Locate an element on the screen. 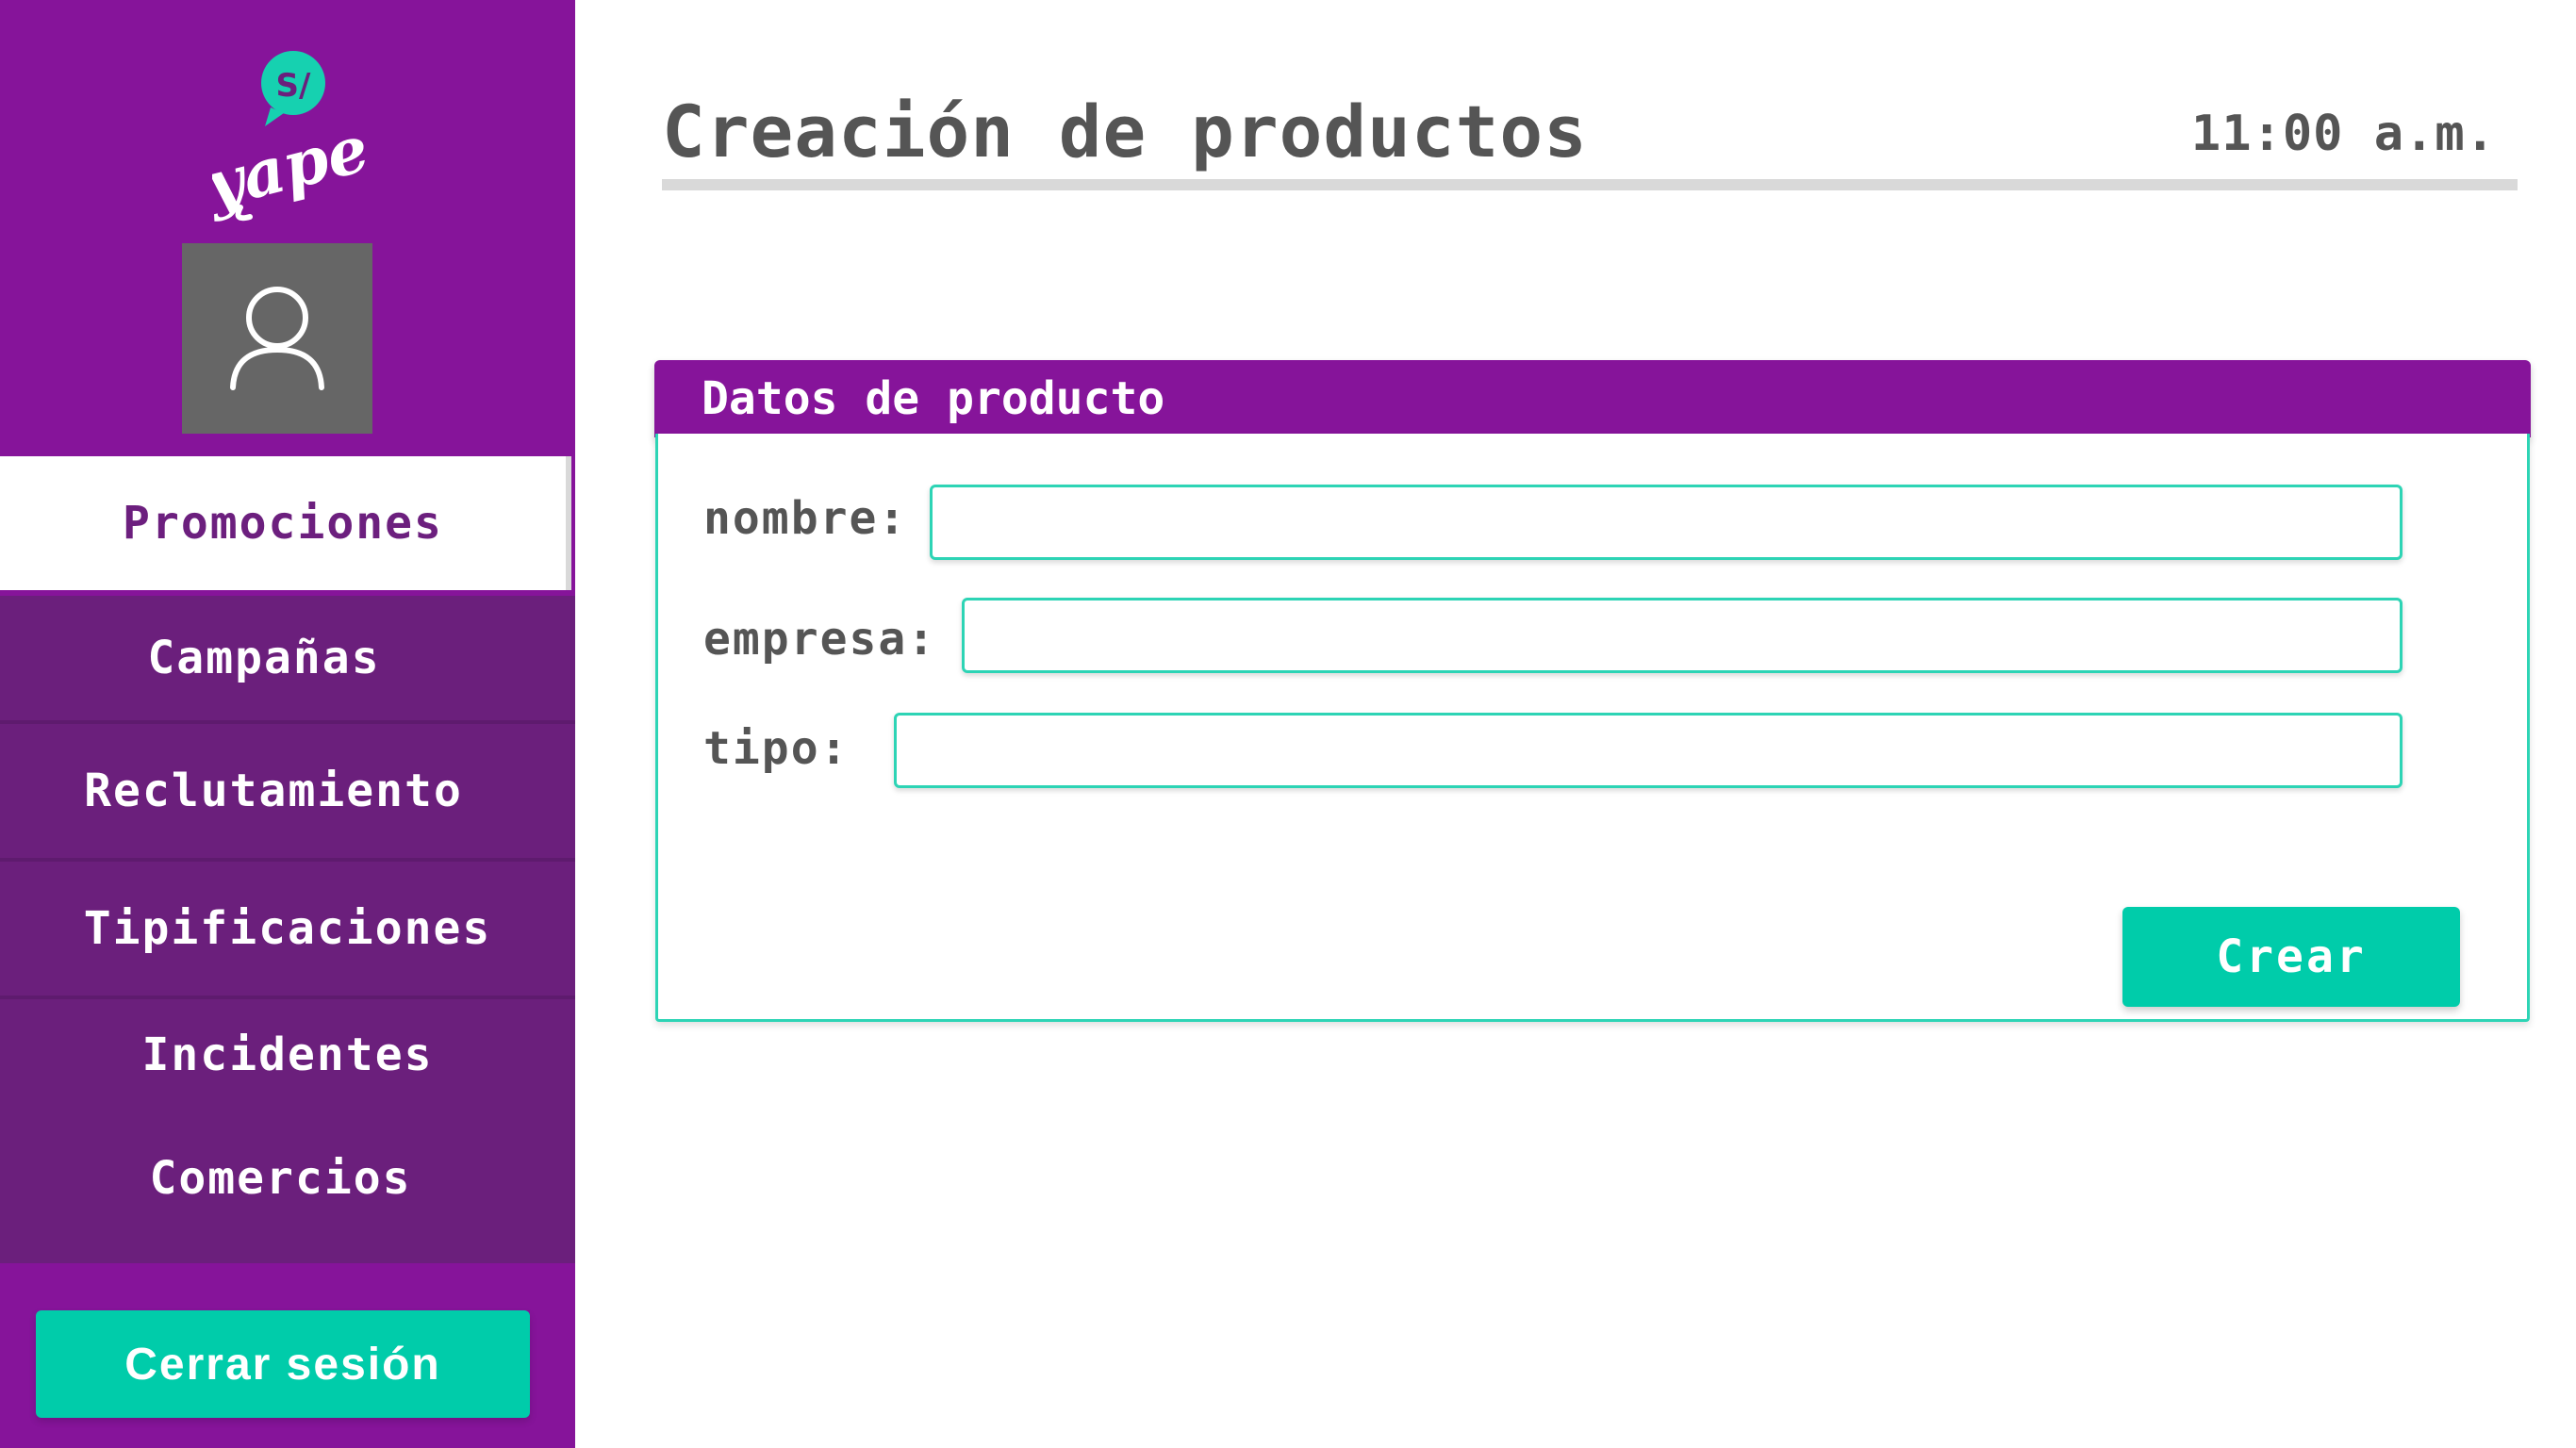 The height and width of the screenshot is (1448, 2576). create-button: Crear is located at coordinates (2291, 957).